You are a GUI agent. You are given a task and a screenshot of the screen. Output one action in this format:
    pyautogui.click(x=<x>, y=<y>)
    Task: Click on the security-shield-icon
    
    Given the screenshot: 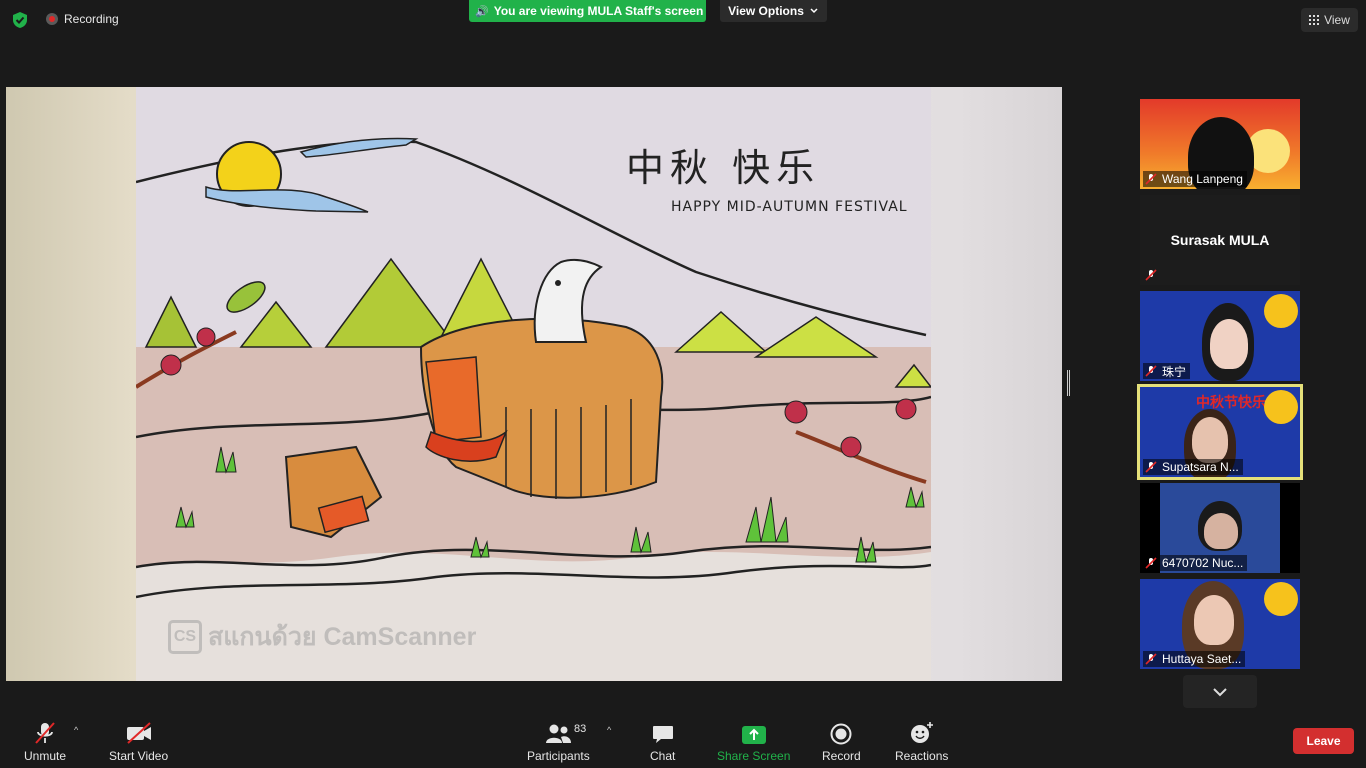 What is the action you would take?
    pyautogui.click(x=20, y=20)
    